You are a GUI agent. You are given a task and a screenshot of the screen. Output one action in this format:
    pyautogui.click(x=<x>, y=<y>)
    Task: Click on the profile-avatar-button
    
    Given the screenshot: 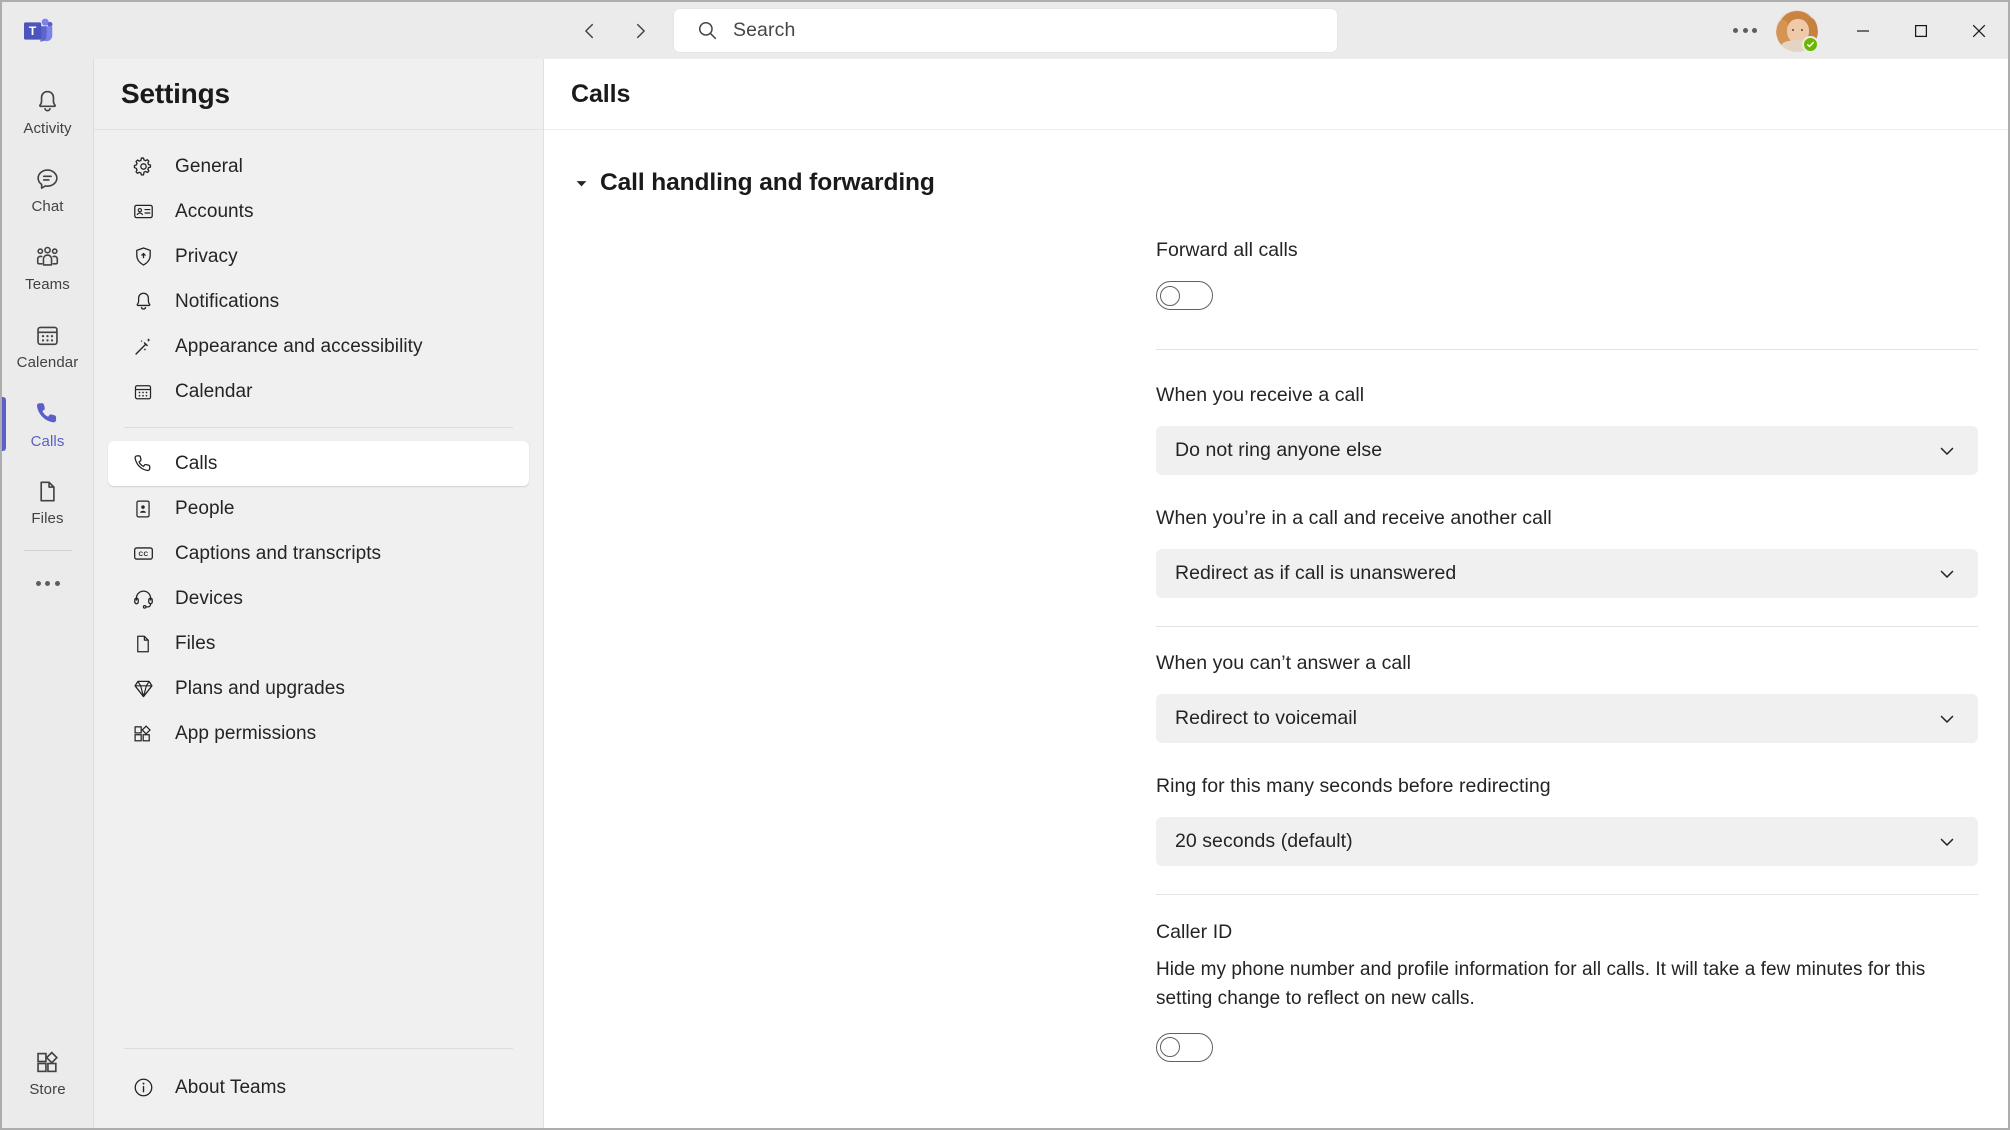 What is the action you would take?
    pyautogui.click(x=1797, y=31)
    